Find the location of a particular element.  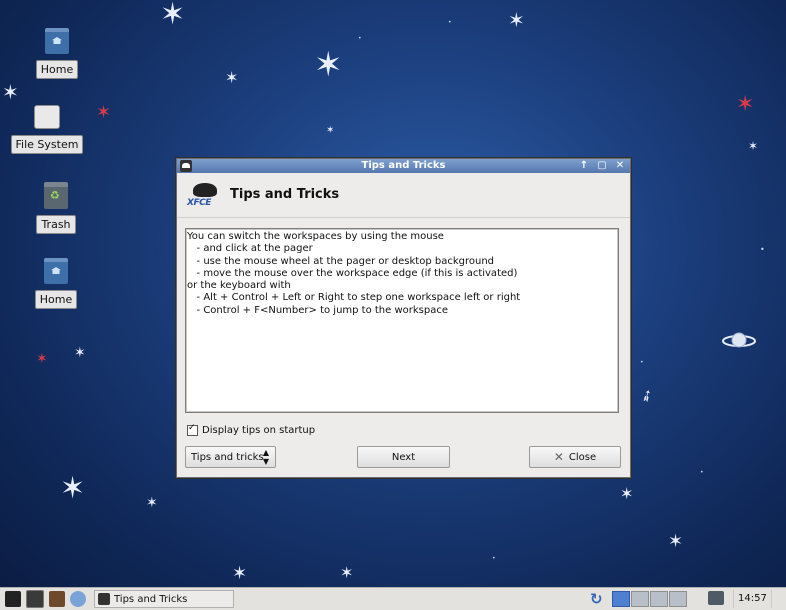

rocket-decoration: ➶ is located at coordinates (647, 395).